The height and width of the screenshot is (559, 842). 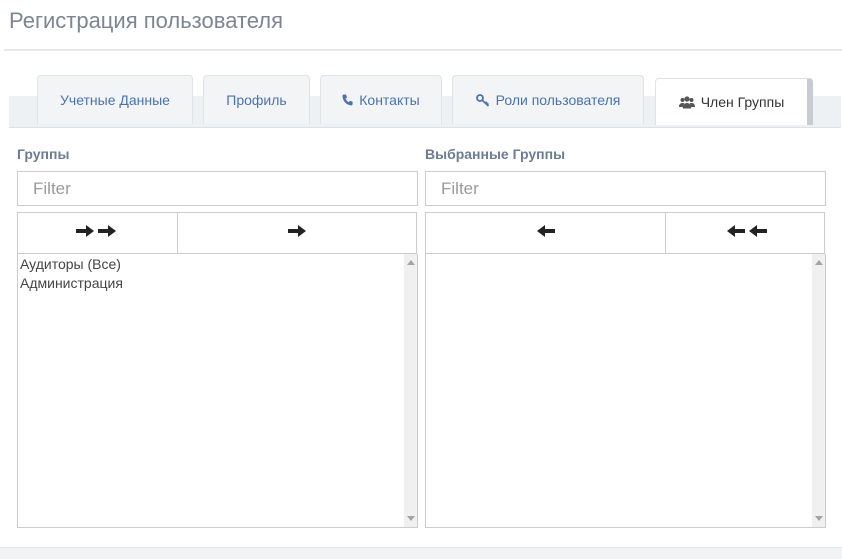 I want to click on tab-label: Член Группы, so click(x=742, y=102).